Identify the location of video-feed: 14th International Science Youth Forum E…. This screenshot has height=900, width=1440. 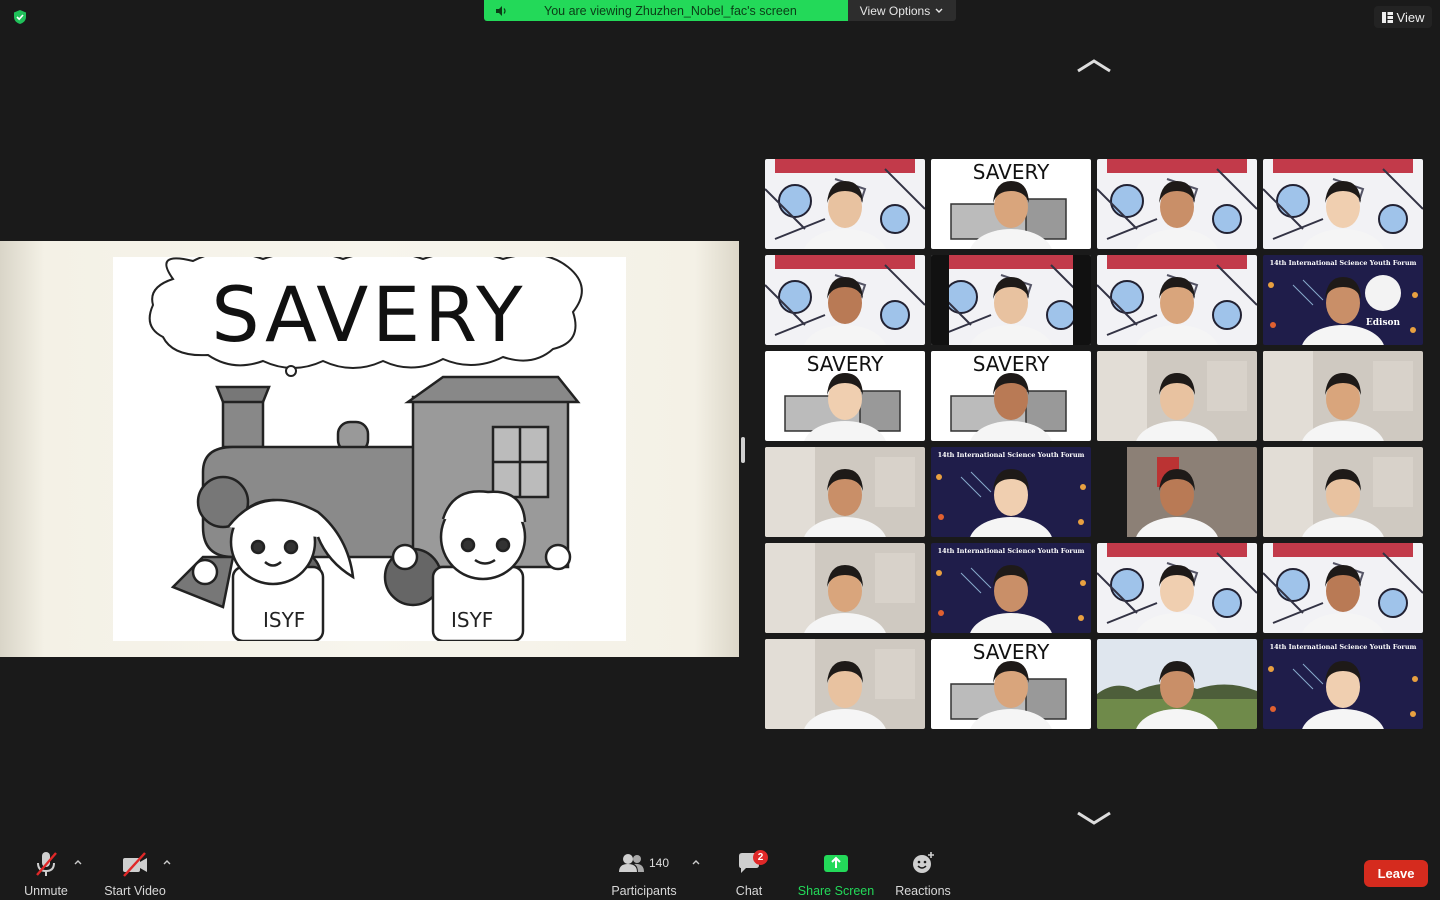
(1343, 300).